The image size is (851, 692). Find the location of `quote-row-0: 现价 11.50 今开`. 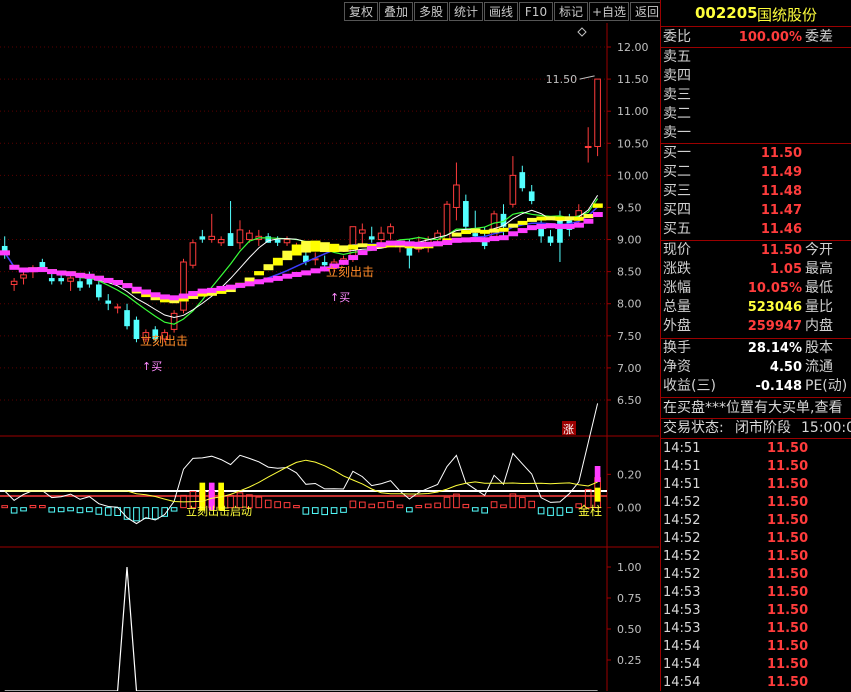

quote-row-0: 现价 11.50 今开 is located at coordinates (756, 250).